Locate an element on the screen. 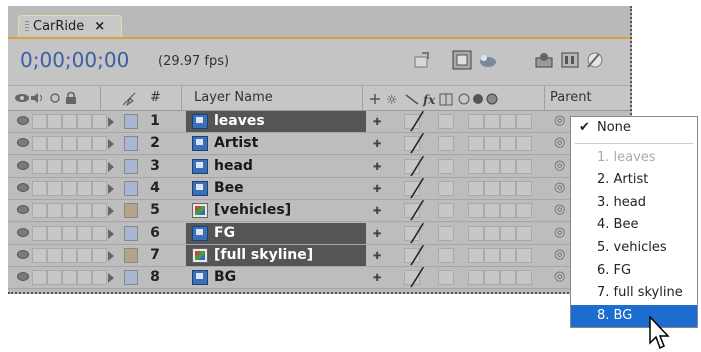  menu-item-layer: 5. vehicles is located at coordinates (634, 248).